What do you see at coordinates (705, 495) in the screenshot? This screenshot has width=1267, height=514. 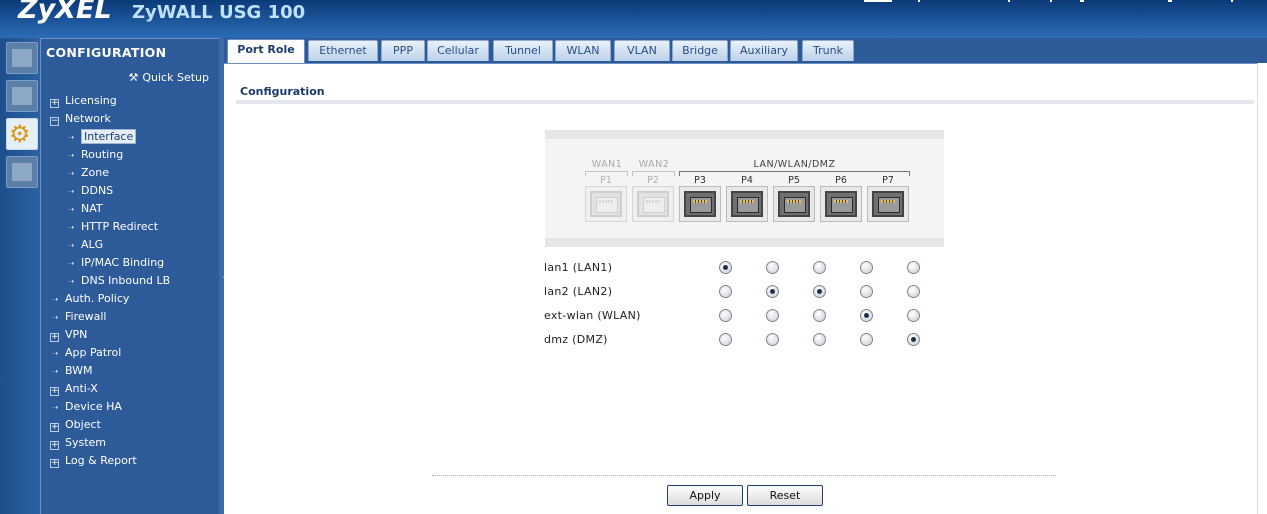 I see `apply-button: Apply` at bounding box center [705, 495].